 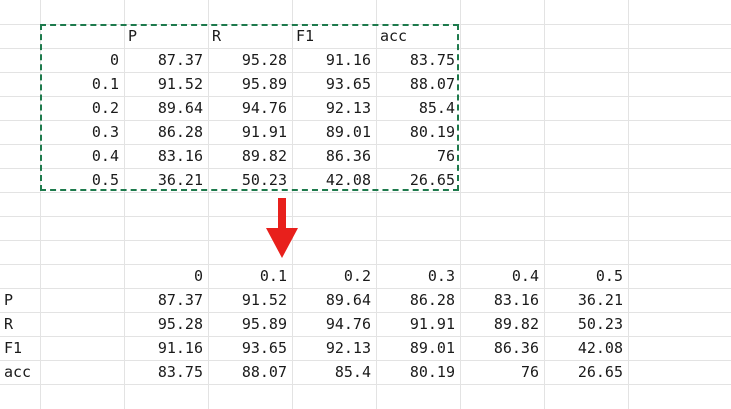 What do you see at coordinates (82, 132) in the screenshot?
I see `source-row-label-cell: 0.3` at bounding box center [82, 132].